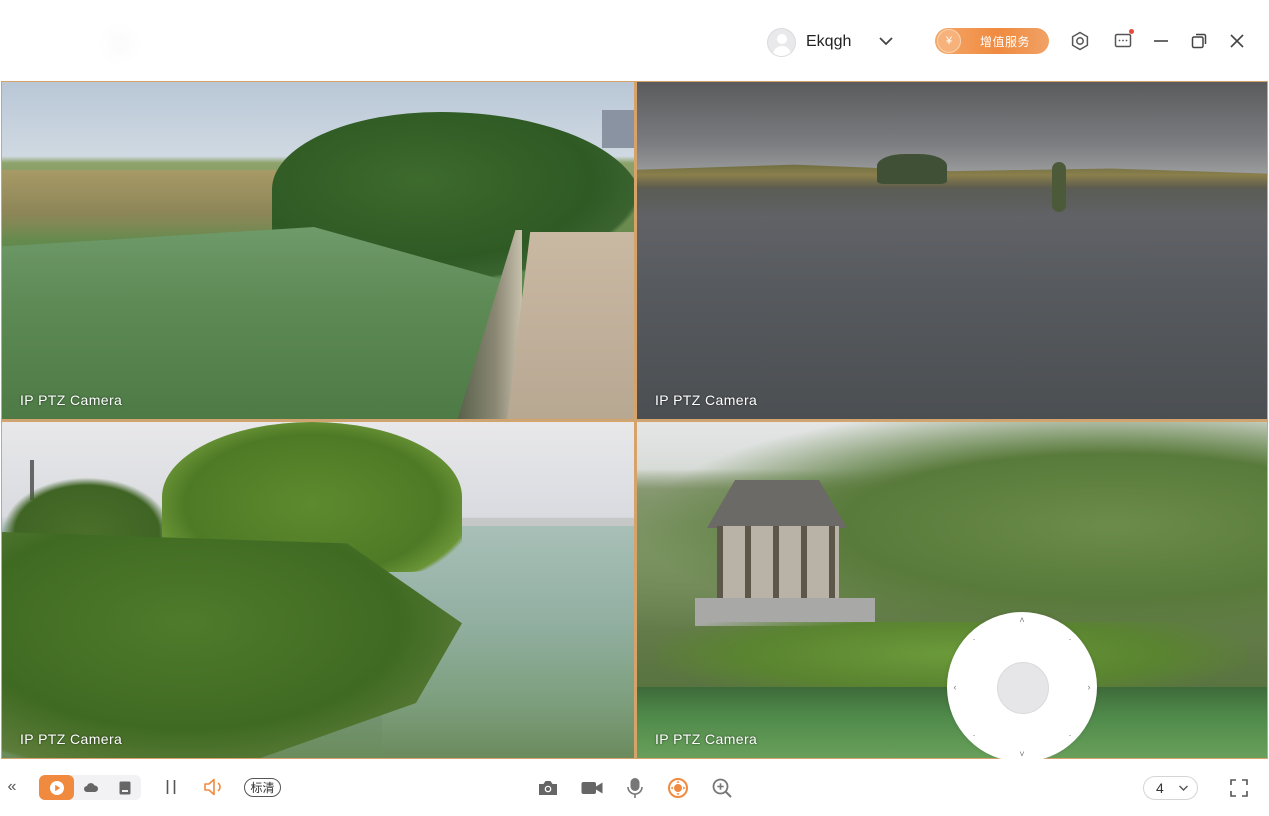 The width and height of the screenshot is (1269, 816). I want to click on user-menu: Ekqgh, so click(809, 42).